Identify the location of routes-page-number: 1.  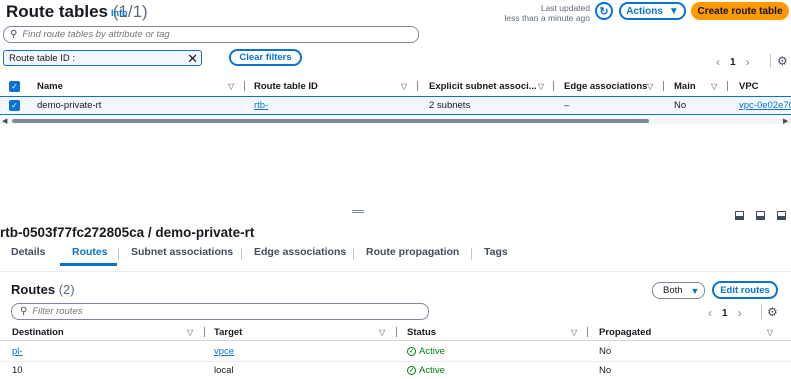
(725, 313).